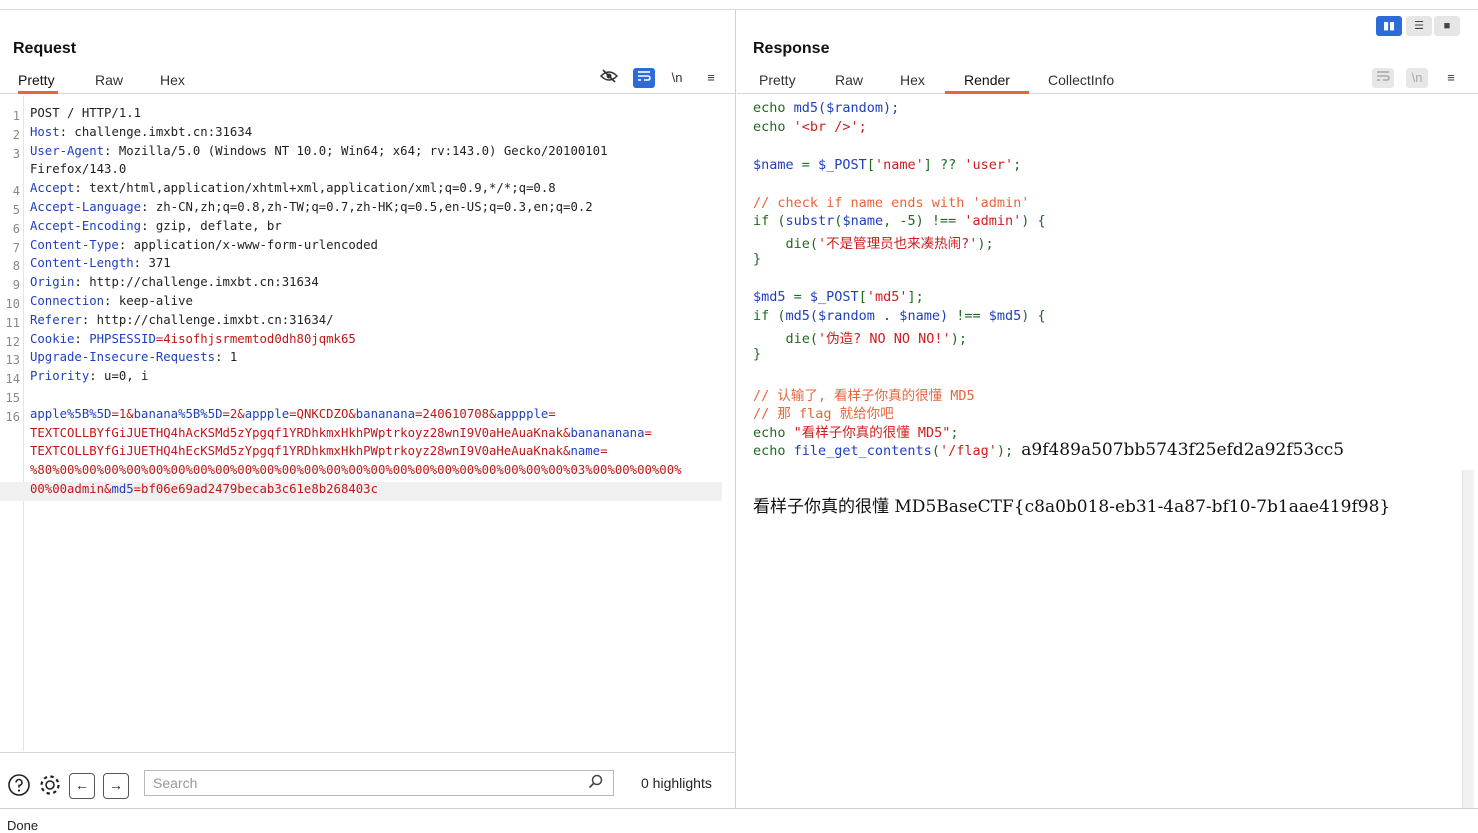  Describe the element at coordinates (989, 164) in the screenshot. I see `code-token: 'user'` at that location.